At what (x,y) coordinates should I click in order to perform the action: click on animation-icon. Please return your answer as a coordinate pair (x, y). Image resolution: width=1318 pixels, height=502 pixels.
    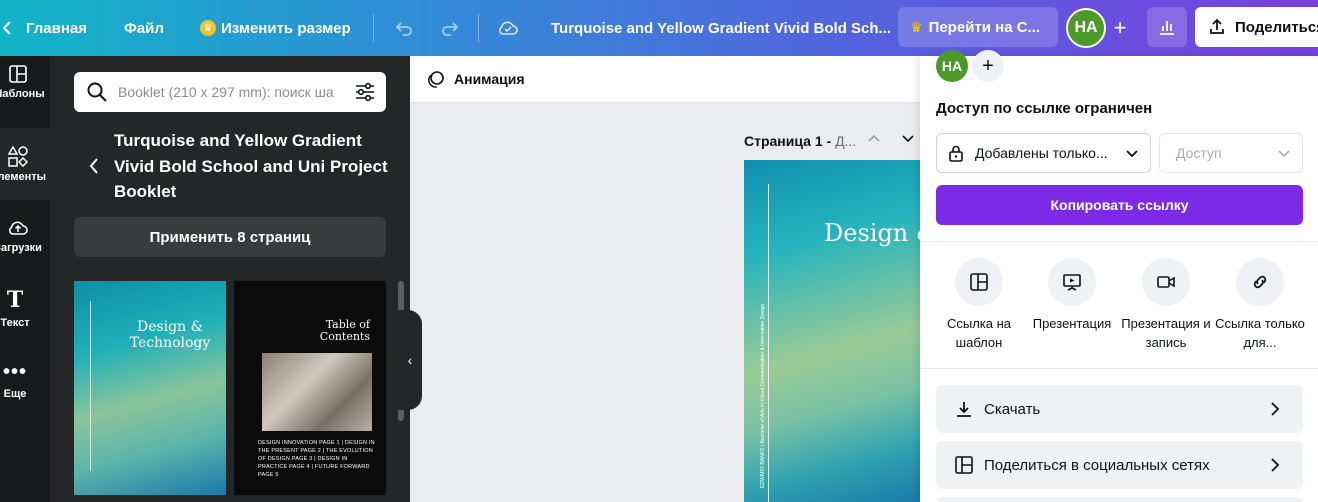
    Looking at the image, I should click on (436, 79).